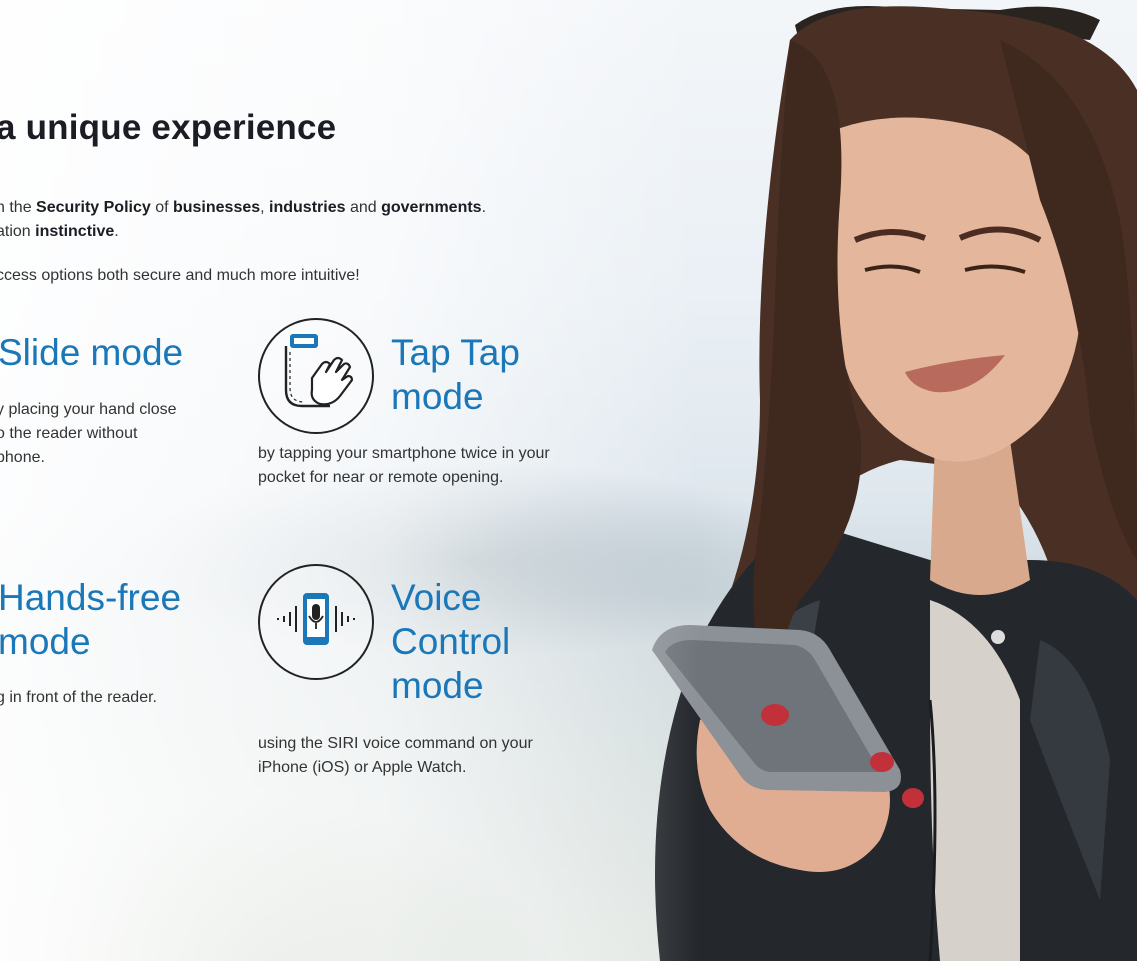 The image size is (1137, 961). What do you see at coordinates (316, 376) in the screenshot?
I see `tap-phone-pocket-icon` at bounding box center [316, 376].